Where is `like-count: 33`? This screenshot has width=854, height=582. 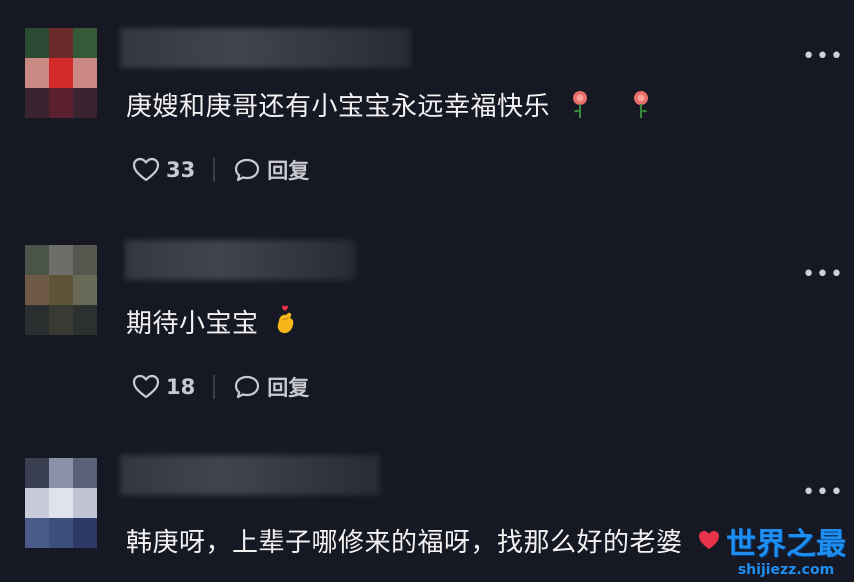
like-count: 33 is located at coordinates (181, 170).